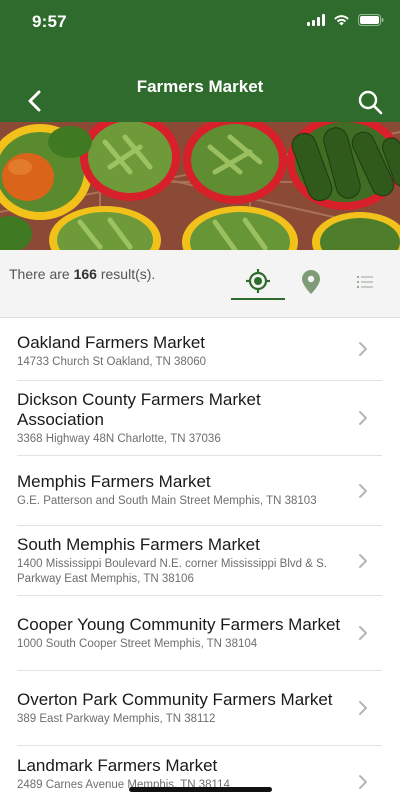 The height and width of the screenshot is (800, 400). Describe the element at coordinates (200, 284) in the screenshot. I see `results-filter-bar: There are 166 result(s).` at that location.